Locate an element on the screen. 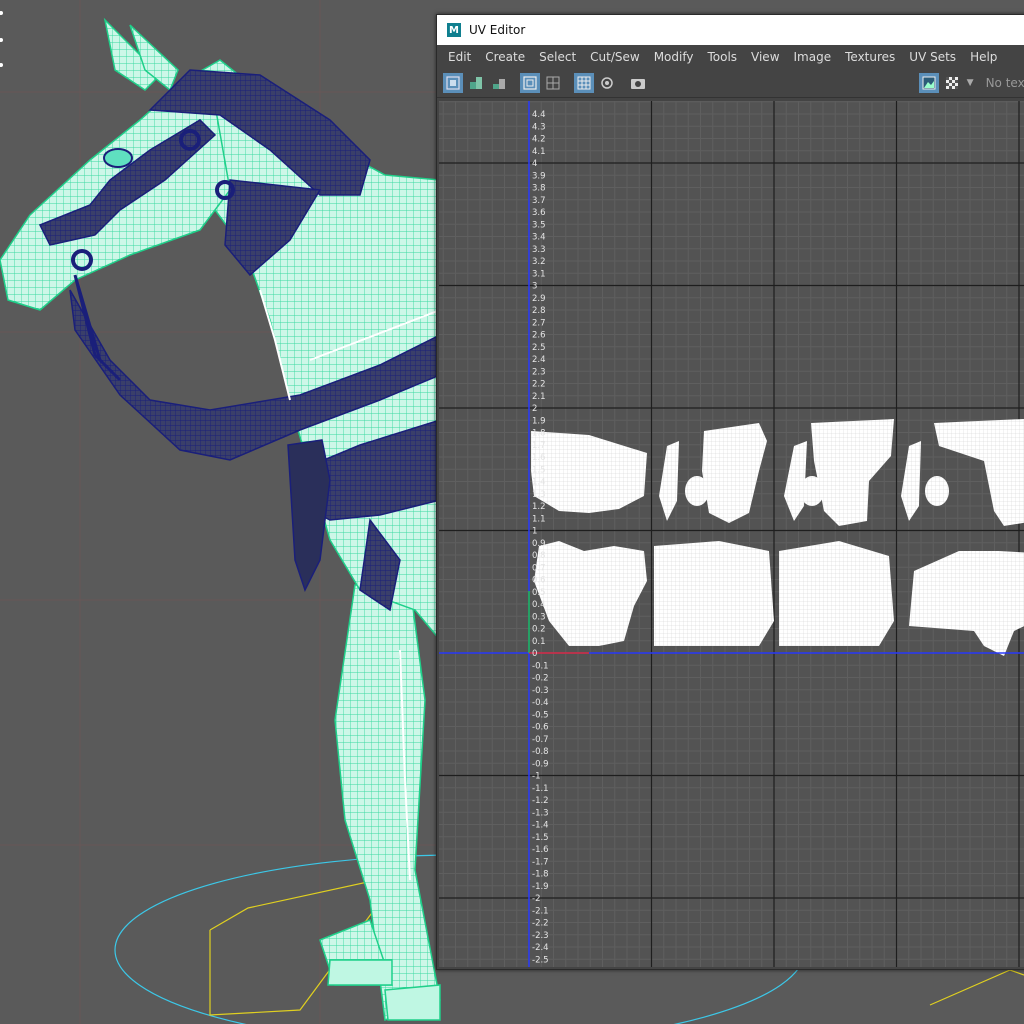 The image size is (1024, 1024). uv-shell-select-icon is located at coordinates (453, 83).